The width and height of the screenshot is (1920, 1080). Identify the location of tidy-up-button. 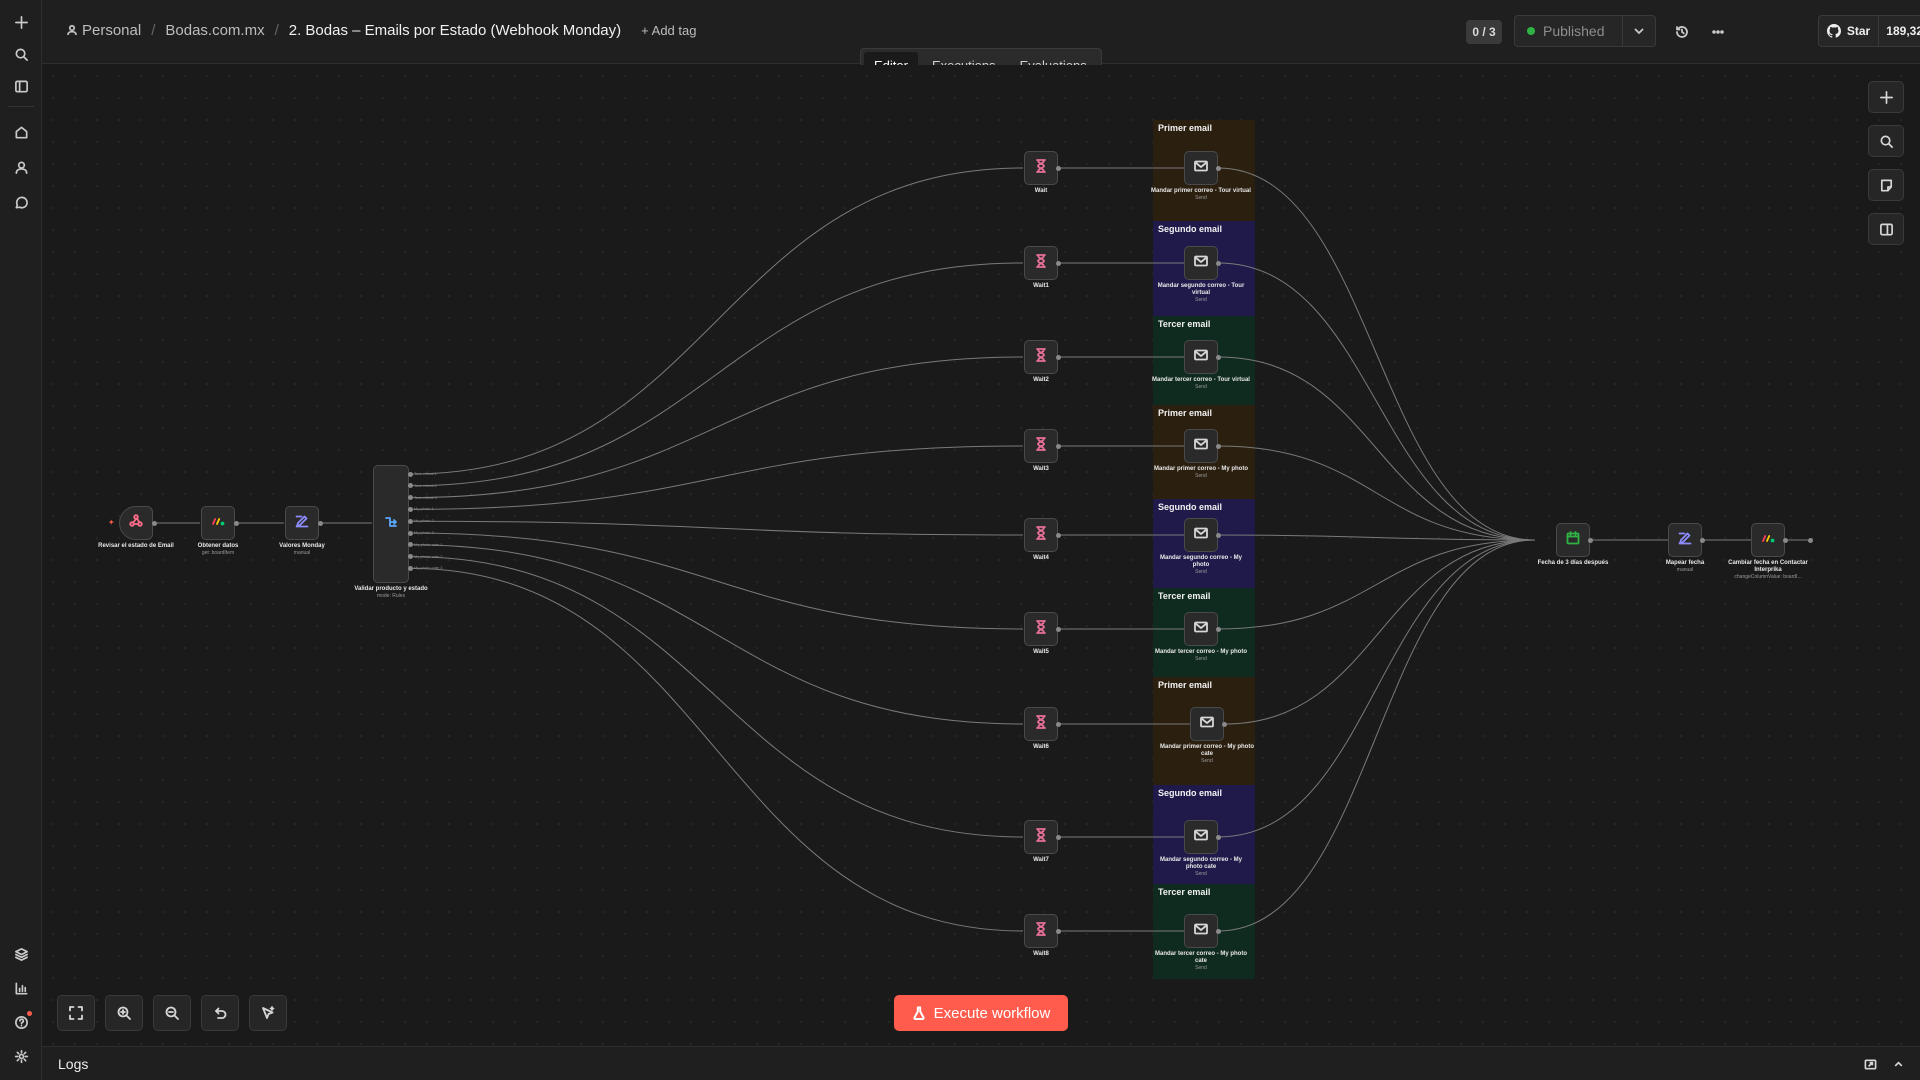
(268, 1013).